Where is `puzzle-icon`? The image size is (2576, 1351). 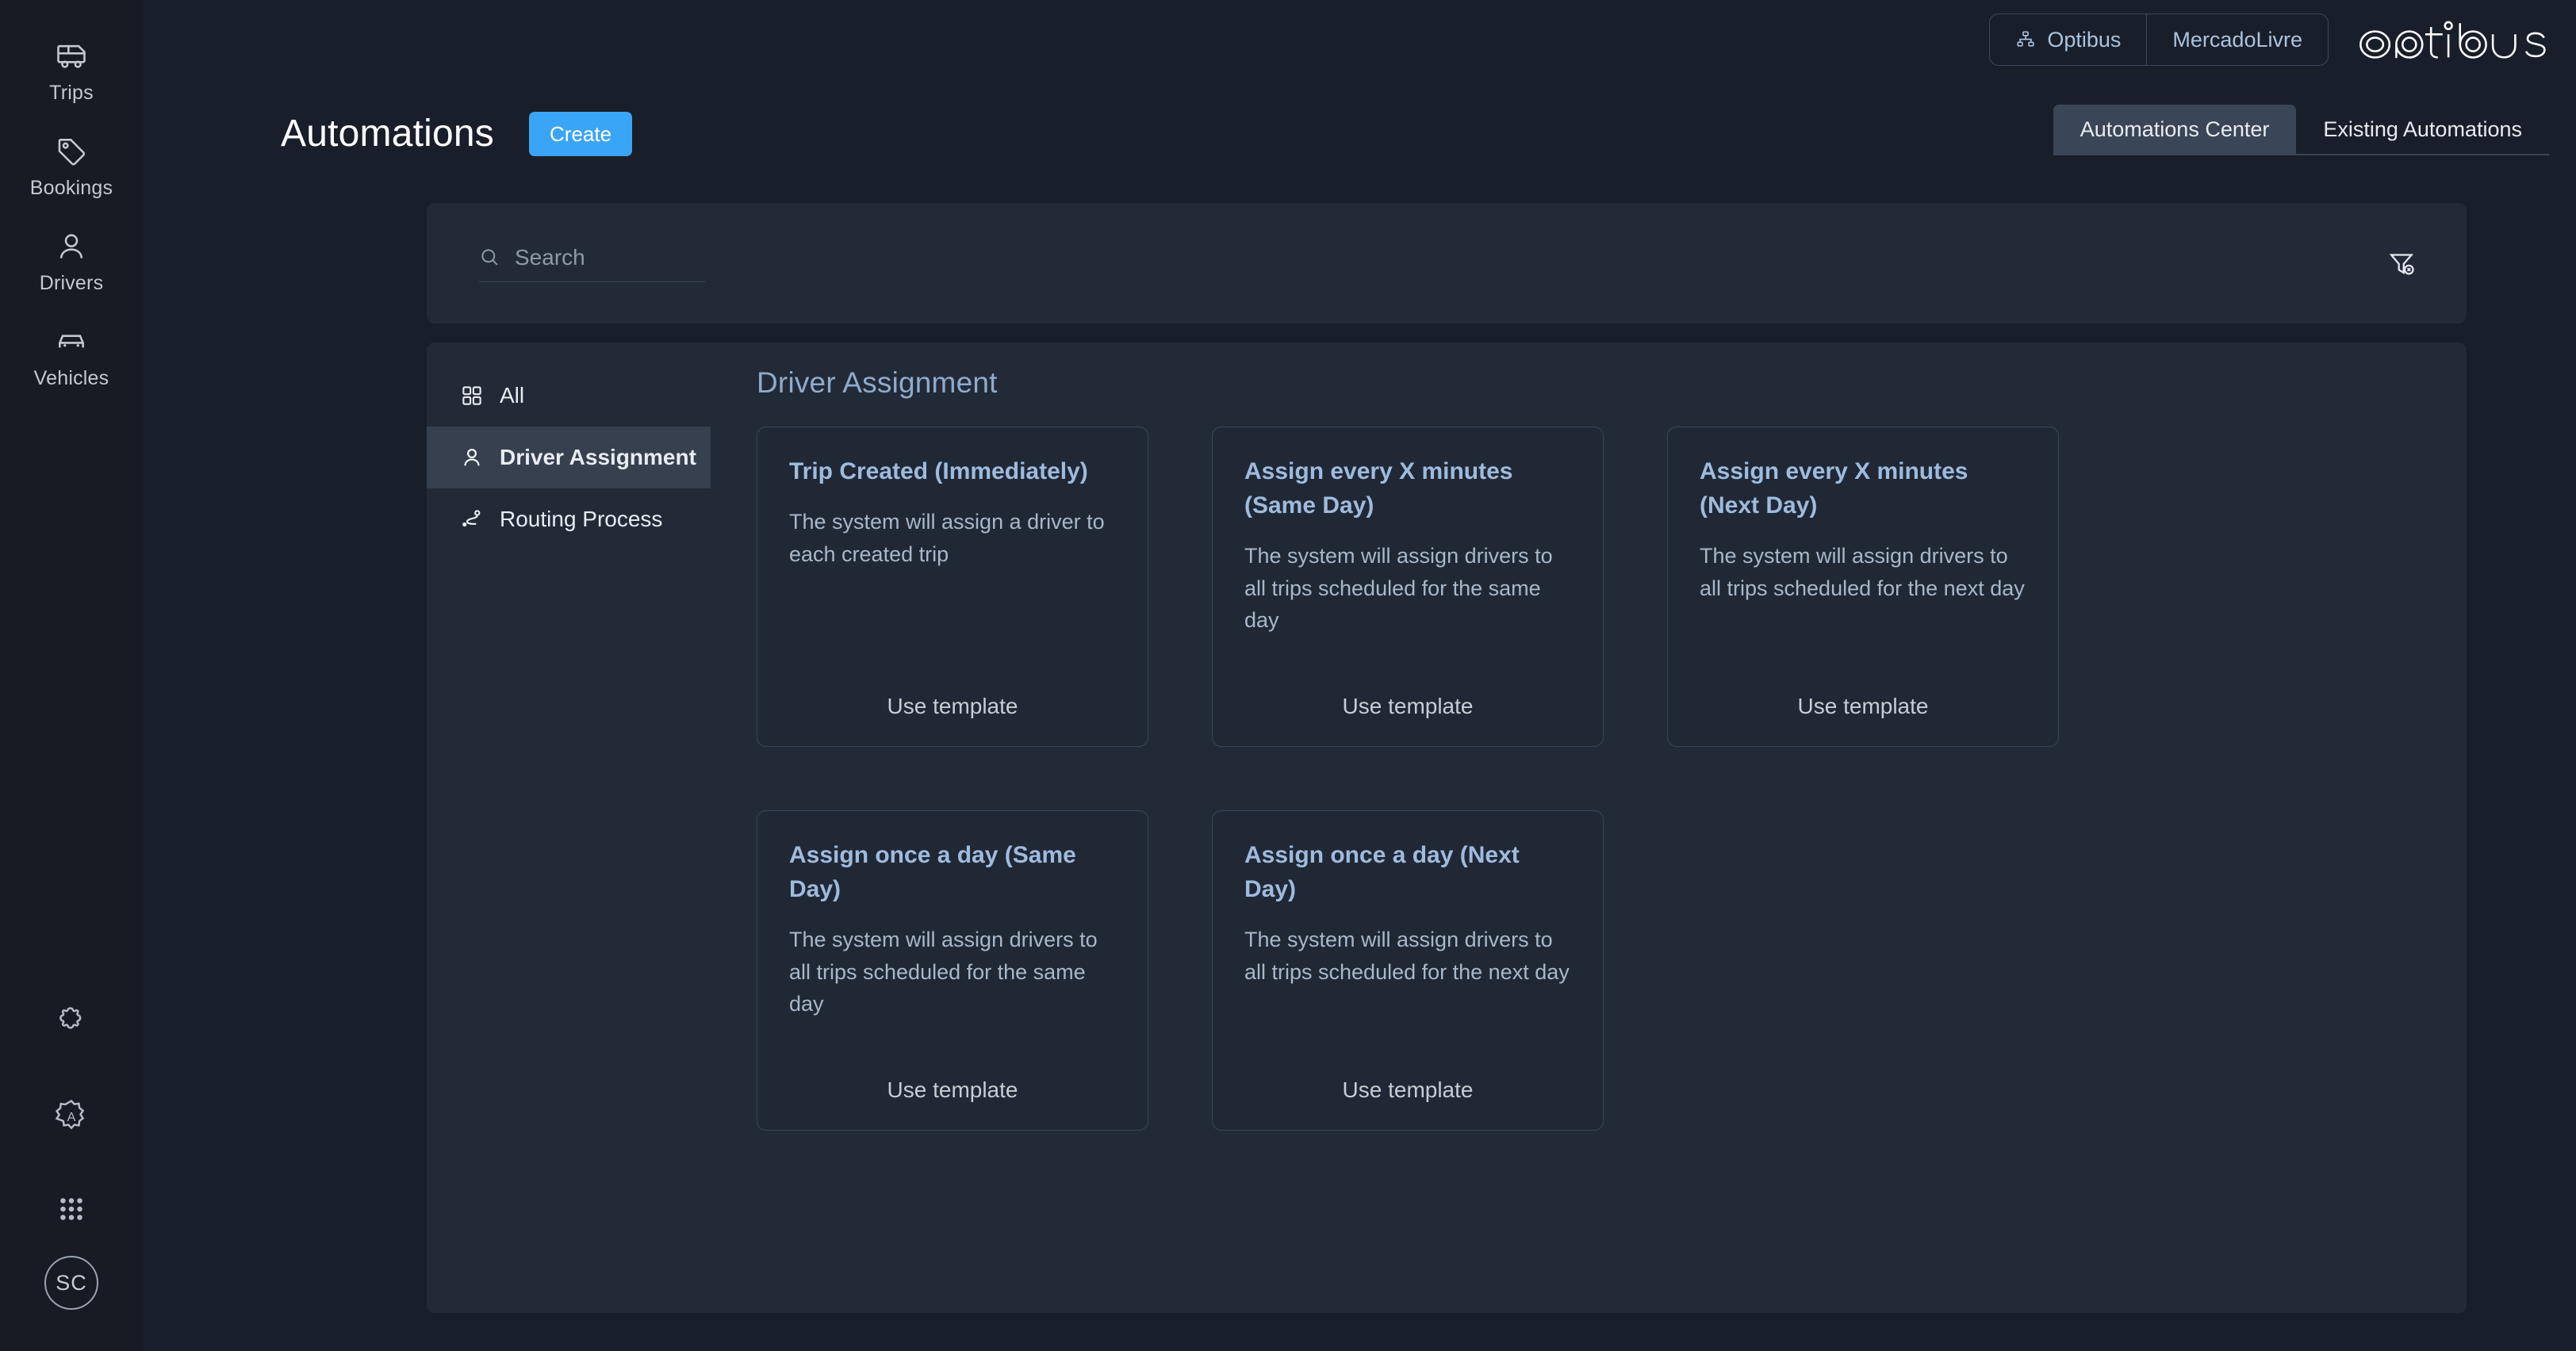 puzzle-icon is located at coordinates (72, 1022).